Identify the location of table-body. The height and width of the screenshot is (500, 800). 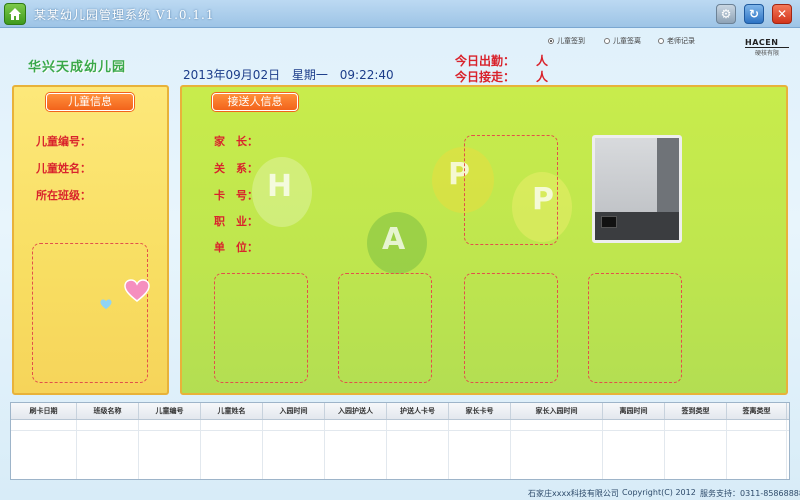
(400, 449).